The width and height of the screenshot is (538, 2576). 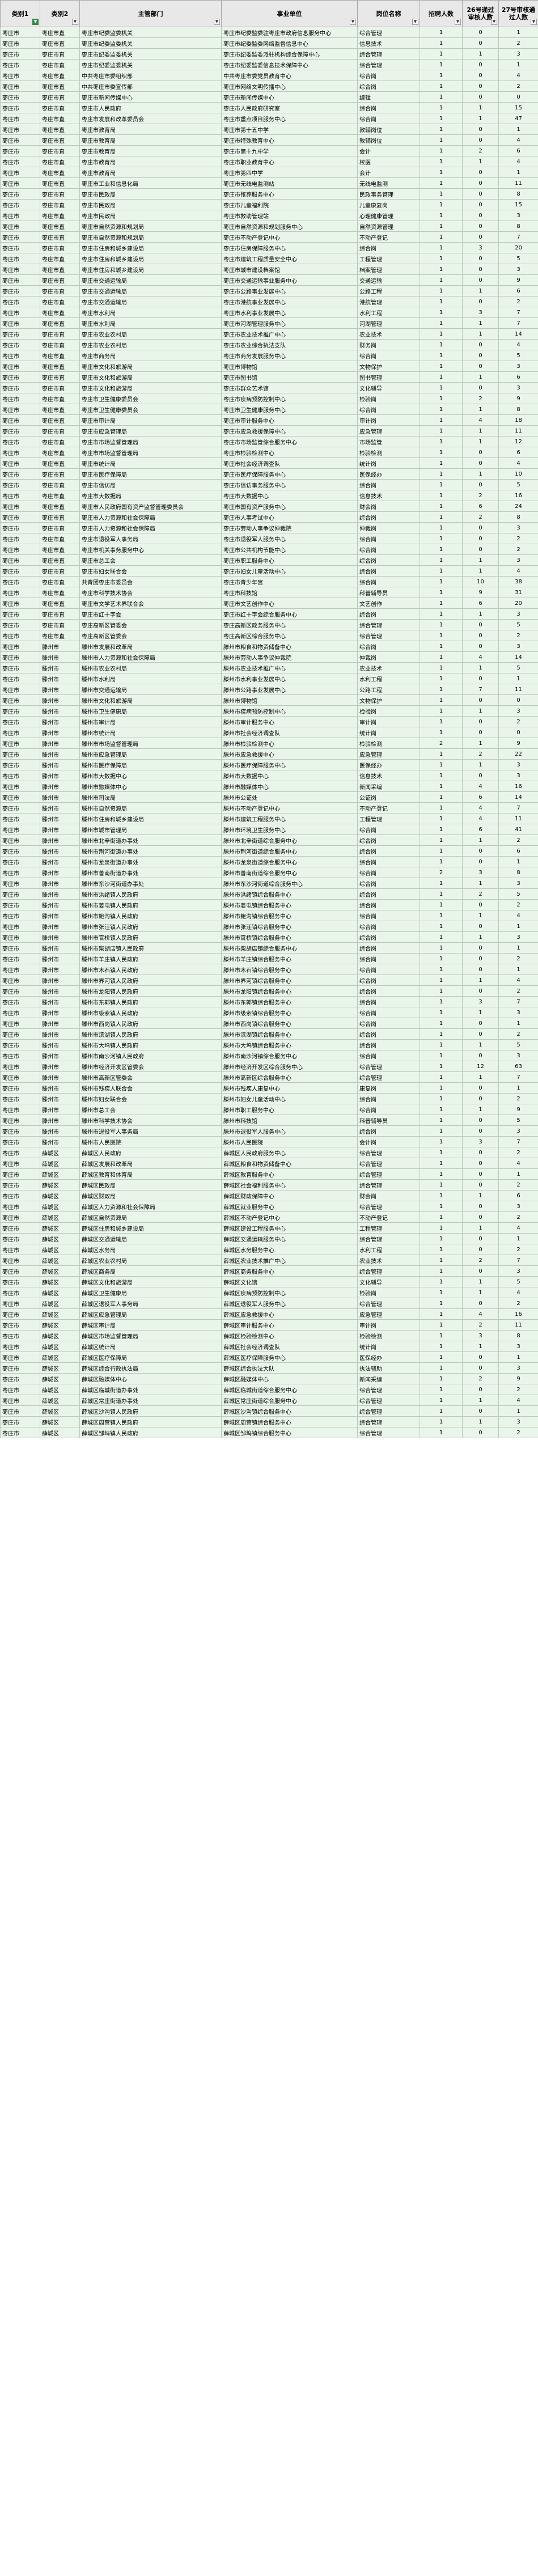 I want to click on cell-department: 滕州市残疾人联合会, so click(x=150, y=1088).